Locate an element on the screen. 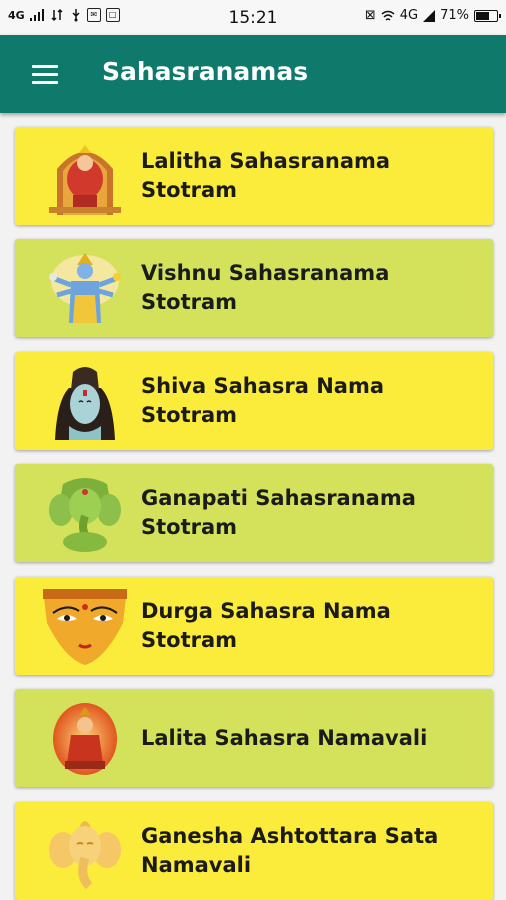 This screenshot has height=900, width=506. list-item-ganesha-ashtottara-sata-namavali: Ganesha Ashtottara Sata Namavali is located at coordinates (254, 851).